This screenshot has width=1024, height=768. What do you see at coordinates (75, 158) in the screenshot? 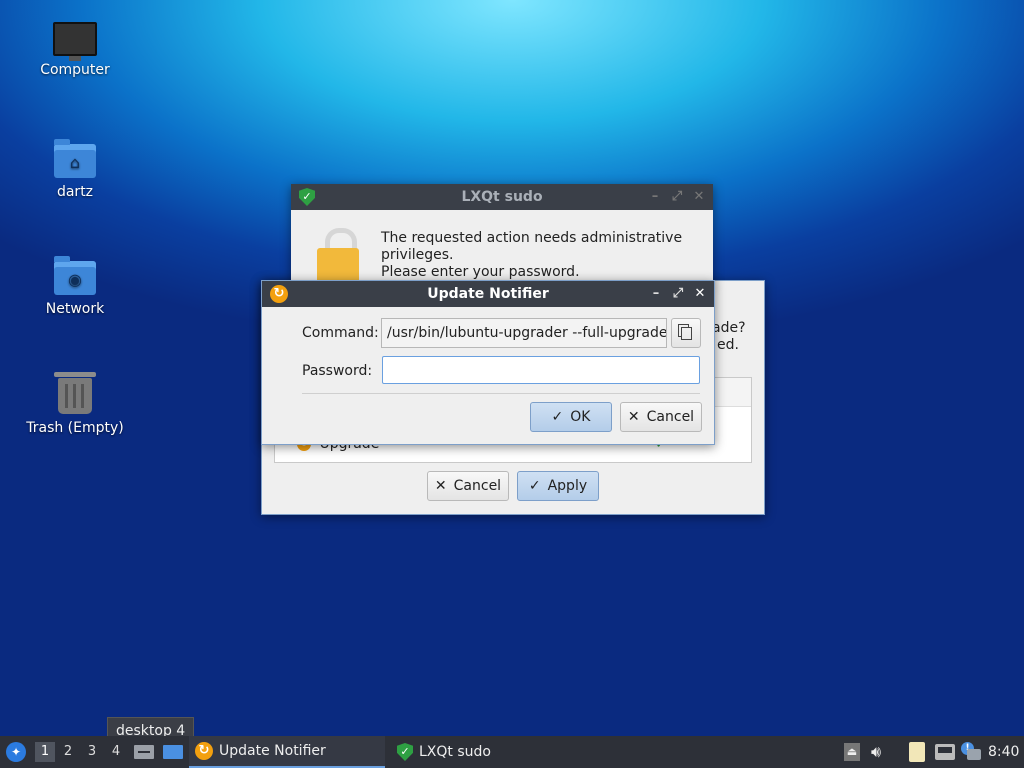
I see `home-folder-icon: ⌂` at bounding box center [75, 158].